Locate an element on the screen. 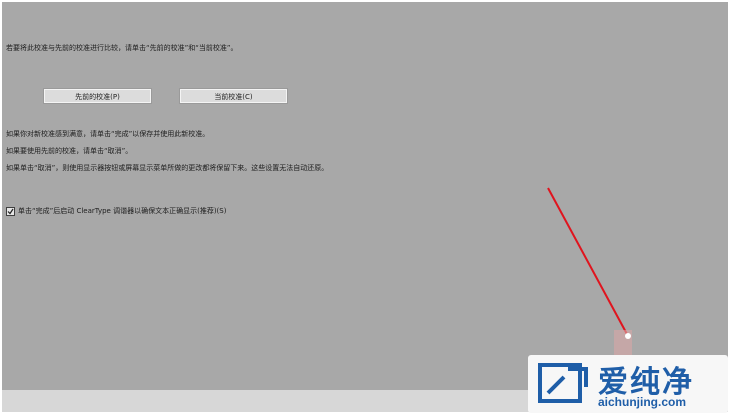 Image resolution: width=732 pixels, height=417 pixels. watermark-url: aichunjing.com is located at coordinates (642, 402).